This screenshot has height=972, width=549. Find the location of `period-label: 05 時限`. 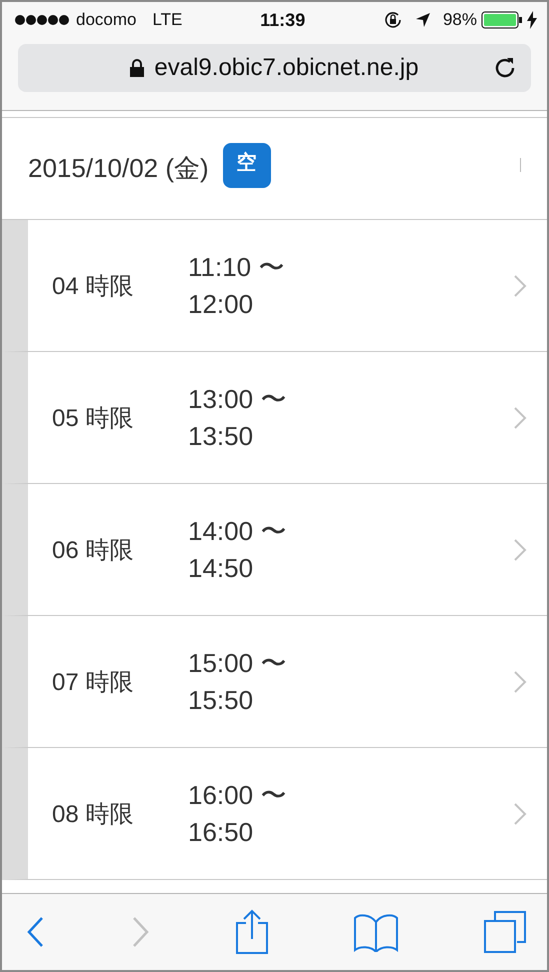

period-label: 05 時限 is located at coordinates (93, 419).